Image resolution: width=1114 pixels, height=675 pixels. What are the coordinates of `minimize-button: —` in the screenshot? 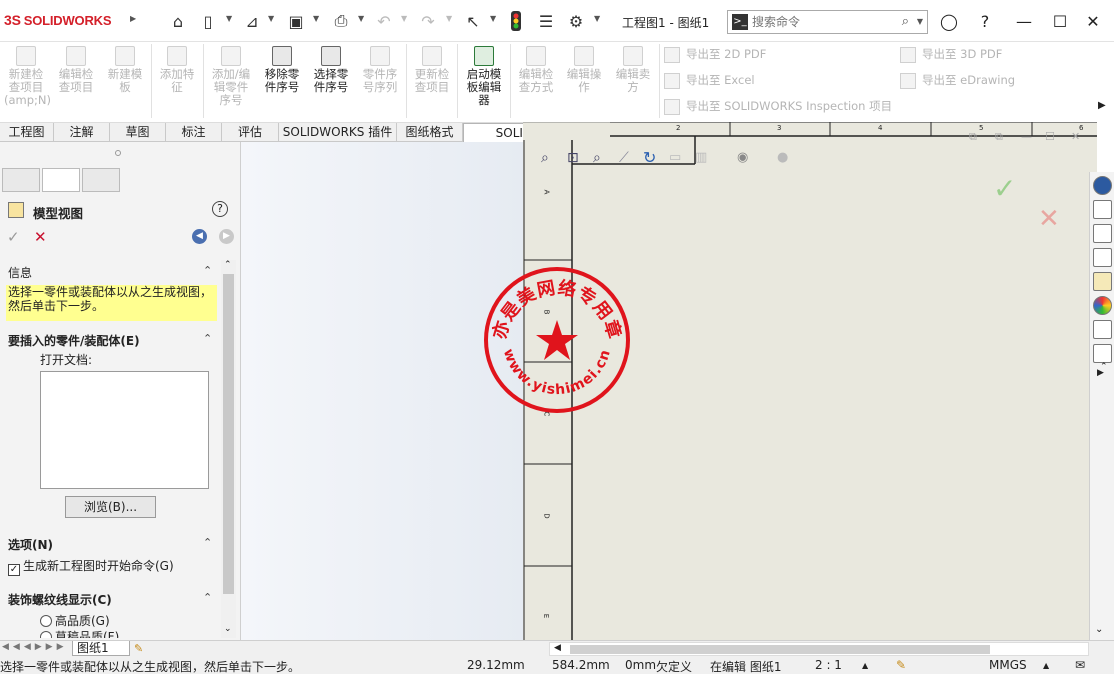 It's located at (1024, 22).